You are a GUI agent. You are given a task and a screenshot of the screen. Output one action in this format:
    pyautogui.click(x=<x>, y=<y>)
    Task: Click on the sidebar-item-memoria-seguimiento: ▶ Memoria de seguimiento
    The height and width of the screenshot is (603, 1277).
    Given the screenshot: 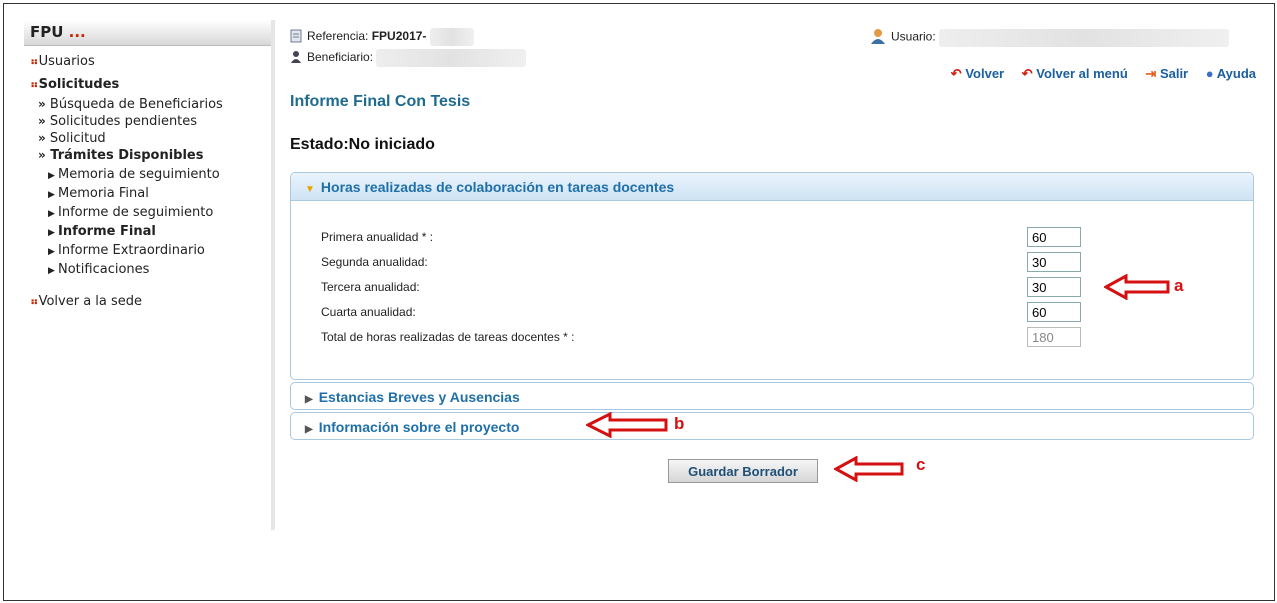 What is the action you would take?
    pyautogui.click(x=159, y=175)
    